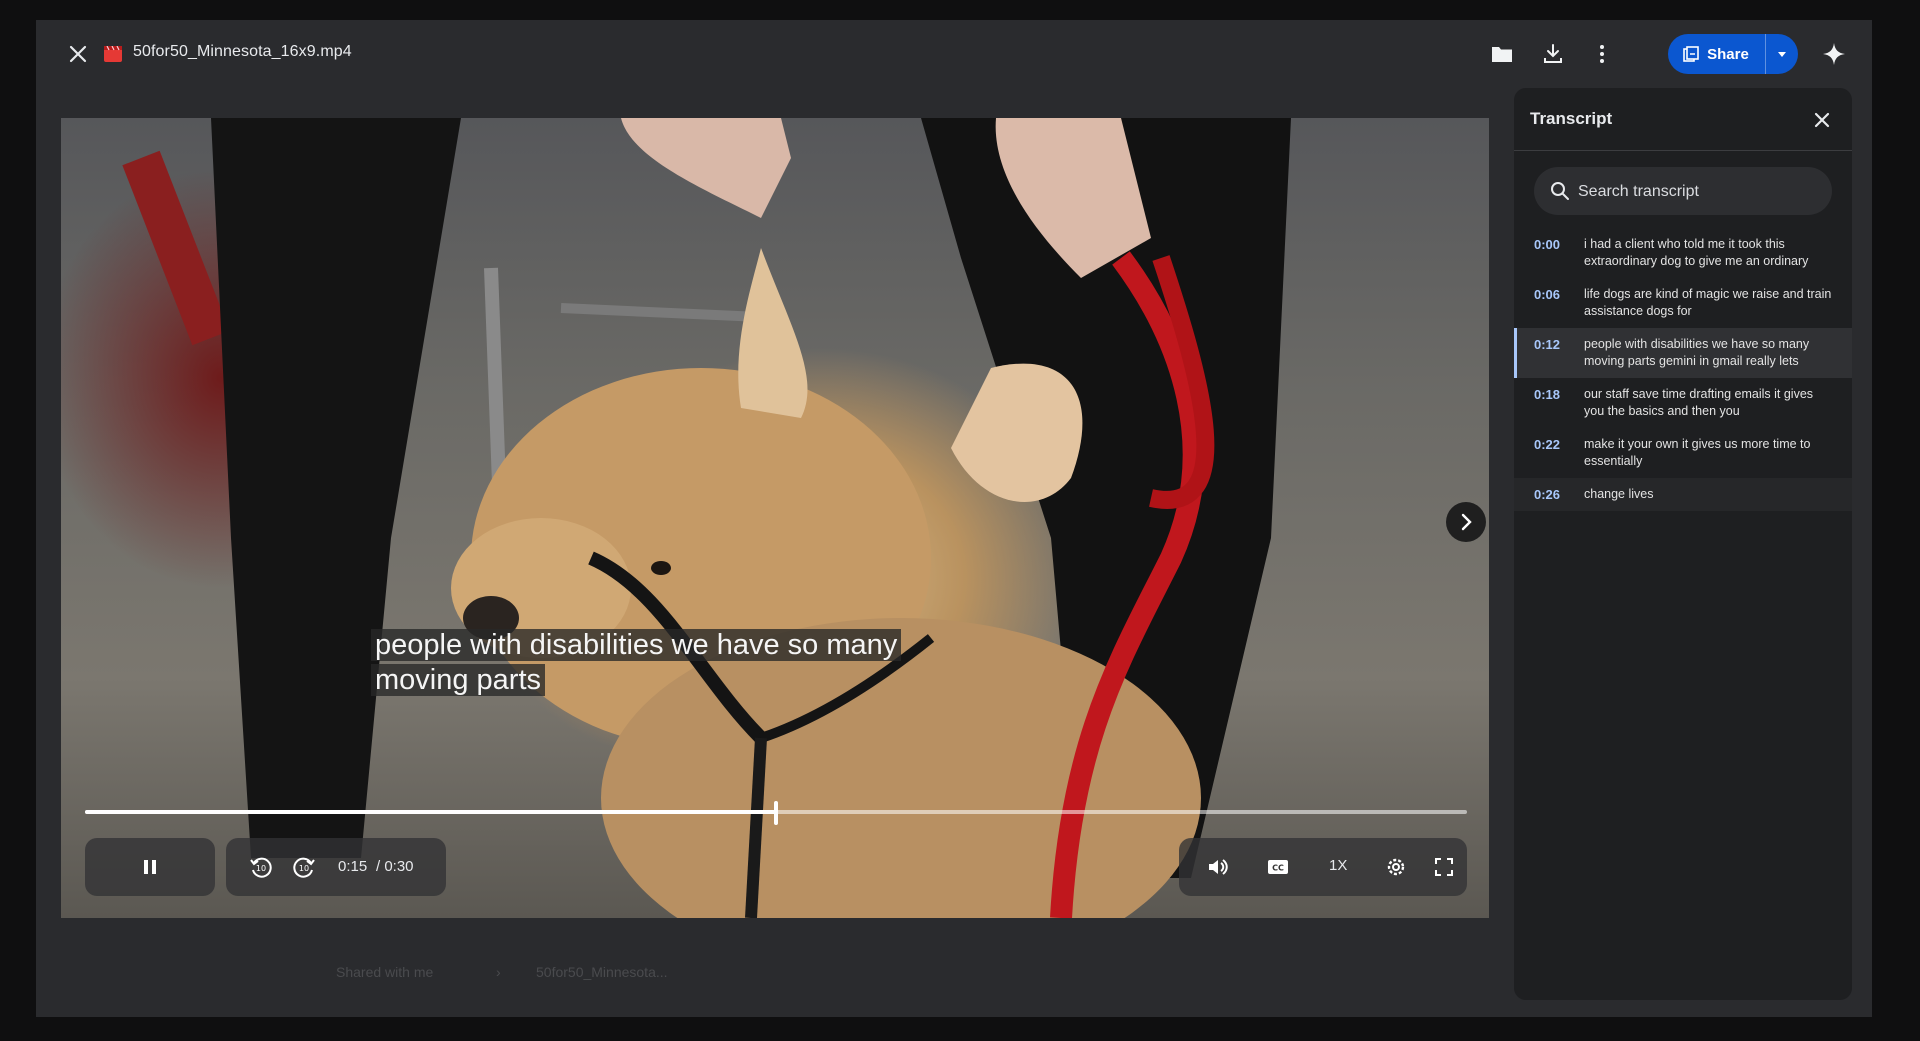 The width and height of the screenshot is (1920, 1041). I want to click on dropdown-arrow-icon, so click(1782, 54).